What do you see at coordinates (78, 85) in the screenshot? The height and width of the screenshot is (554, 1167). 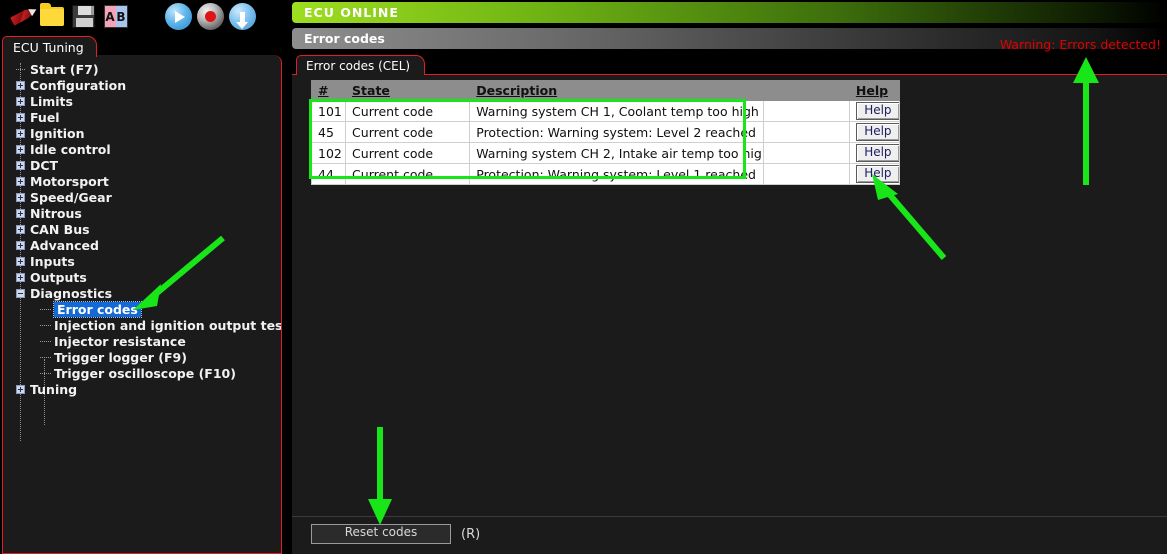 I see `sidebar-item-label: Configuration` at bounding box center [78, 85].